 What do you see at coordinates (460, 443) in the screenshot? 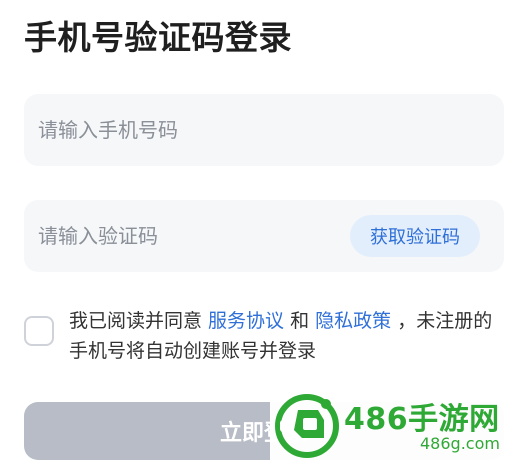
I see `watermark-subtitle: 486g.com` at bounding box center [460, 443].